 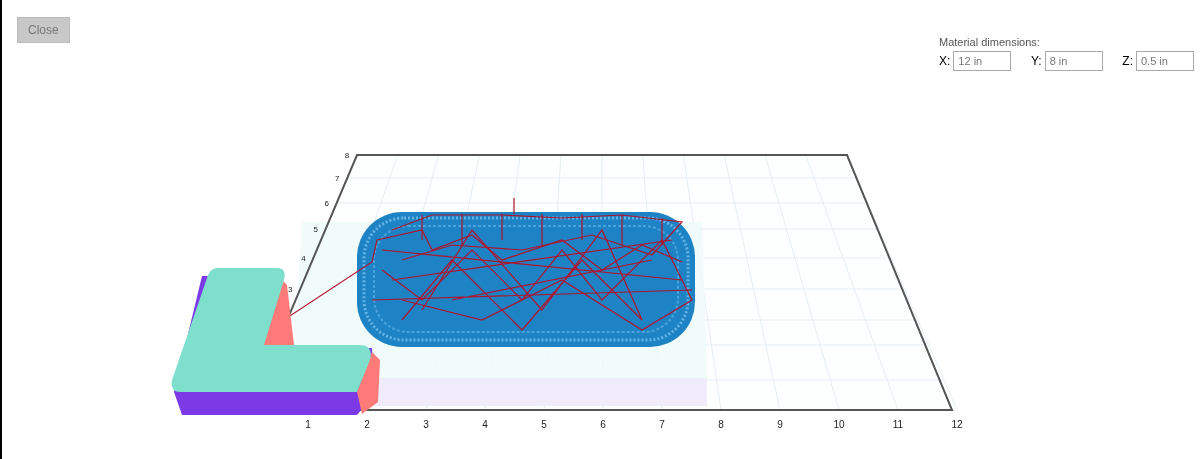 What do you see at coordinates (315, 229) in the screenshot?
I see `y-axis-tick-label: 5` at bounding box center [315, 229].